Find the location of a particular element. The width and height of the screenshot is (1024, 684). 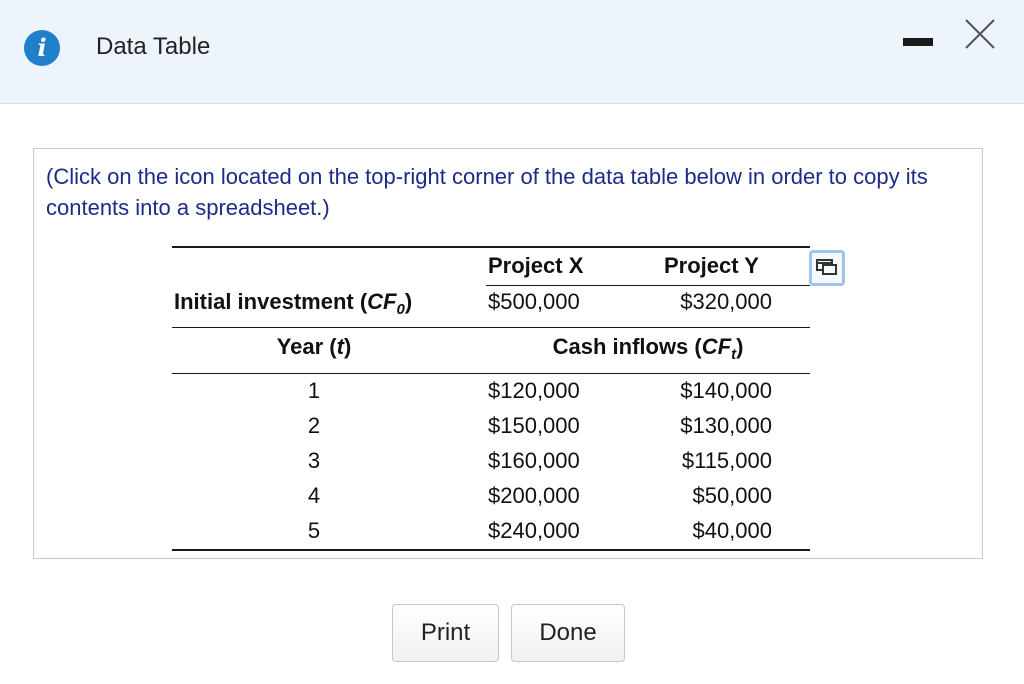

table-row-project-x: $240,000 is located at coordinates (534, 530).